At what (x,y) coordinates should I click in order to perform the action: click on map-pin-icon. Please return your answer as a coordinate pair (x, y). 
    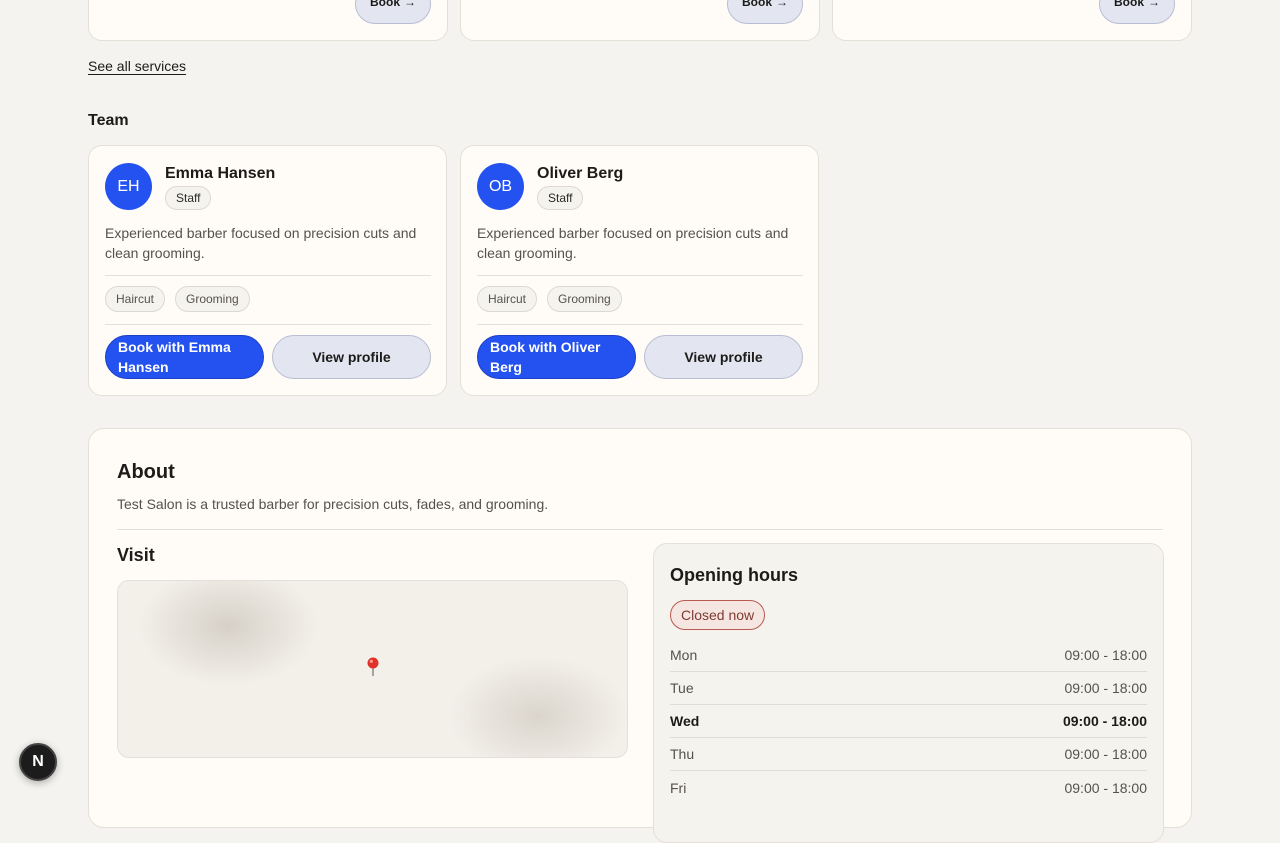
    Looking at the image, I should click on (373, 666).